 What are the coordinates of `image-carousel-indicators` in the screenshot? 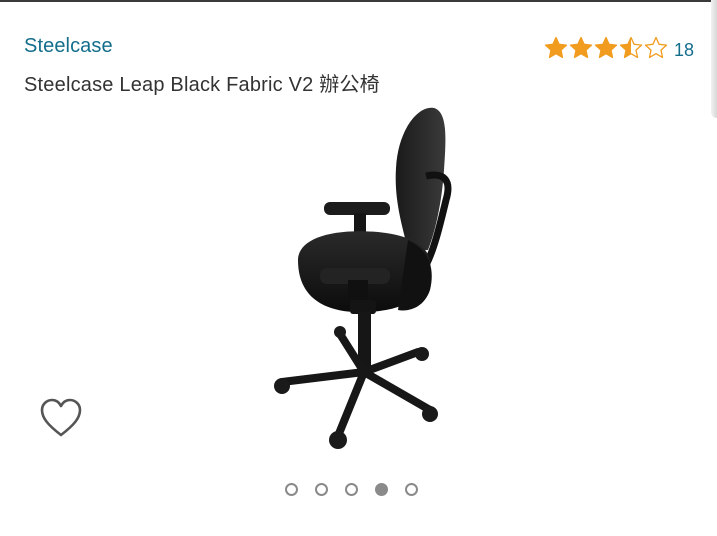 It's located at (351, 489).